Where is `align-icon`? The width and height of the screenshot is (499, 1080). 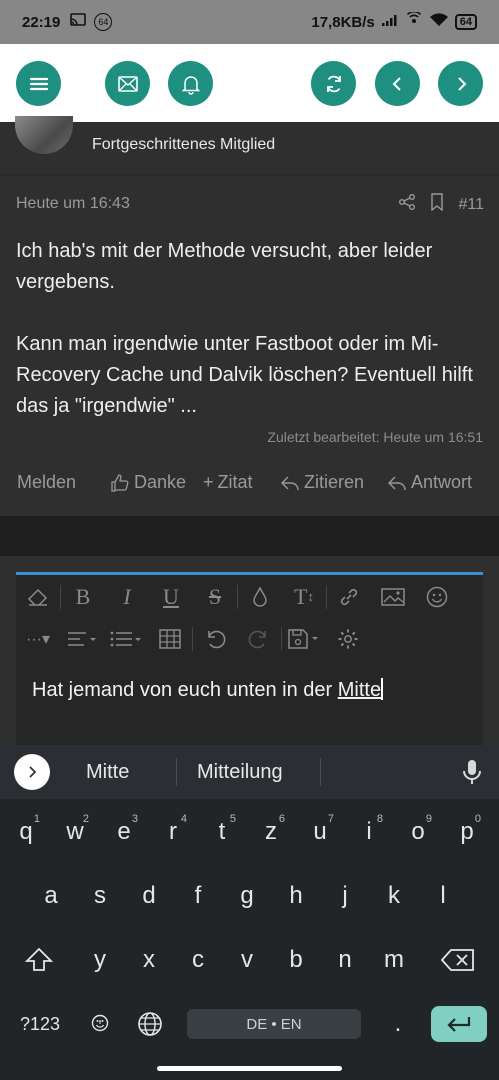 align-icon is located at coordinates (82, 639).